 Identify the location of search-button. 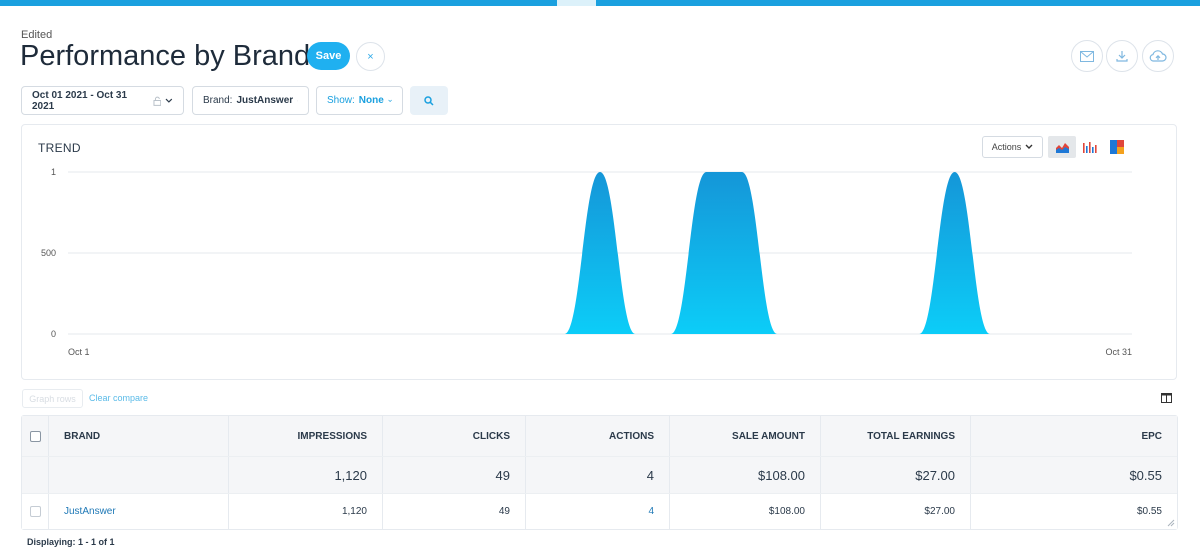
(429, 100).